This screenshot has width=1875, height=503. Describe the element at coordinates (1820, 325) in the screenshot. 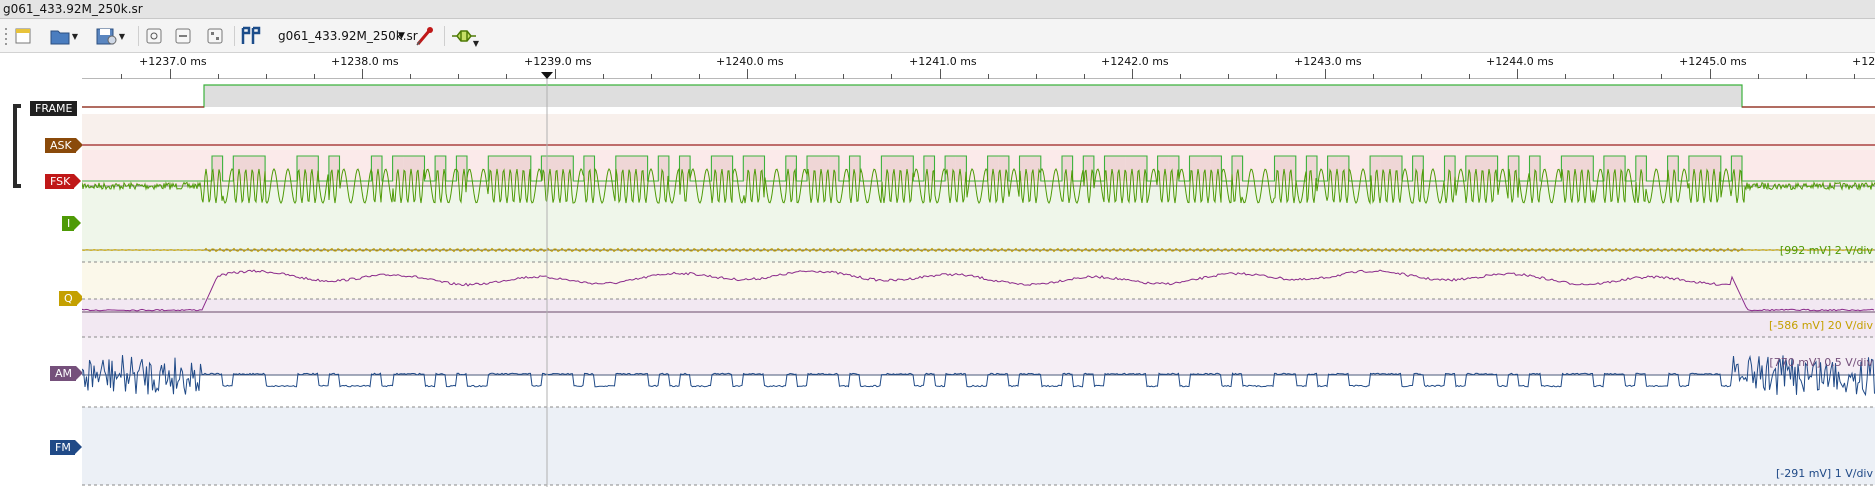

I see `scale-label-q: [-586 mV] 20 V/div` at that location.